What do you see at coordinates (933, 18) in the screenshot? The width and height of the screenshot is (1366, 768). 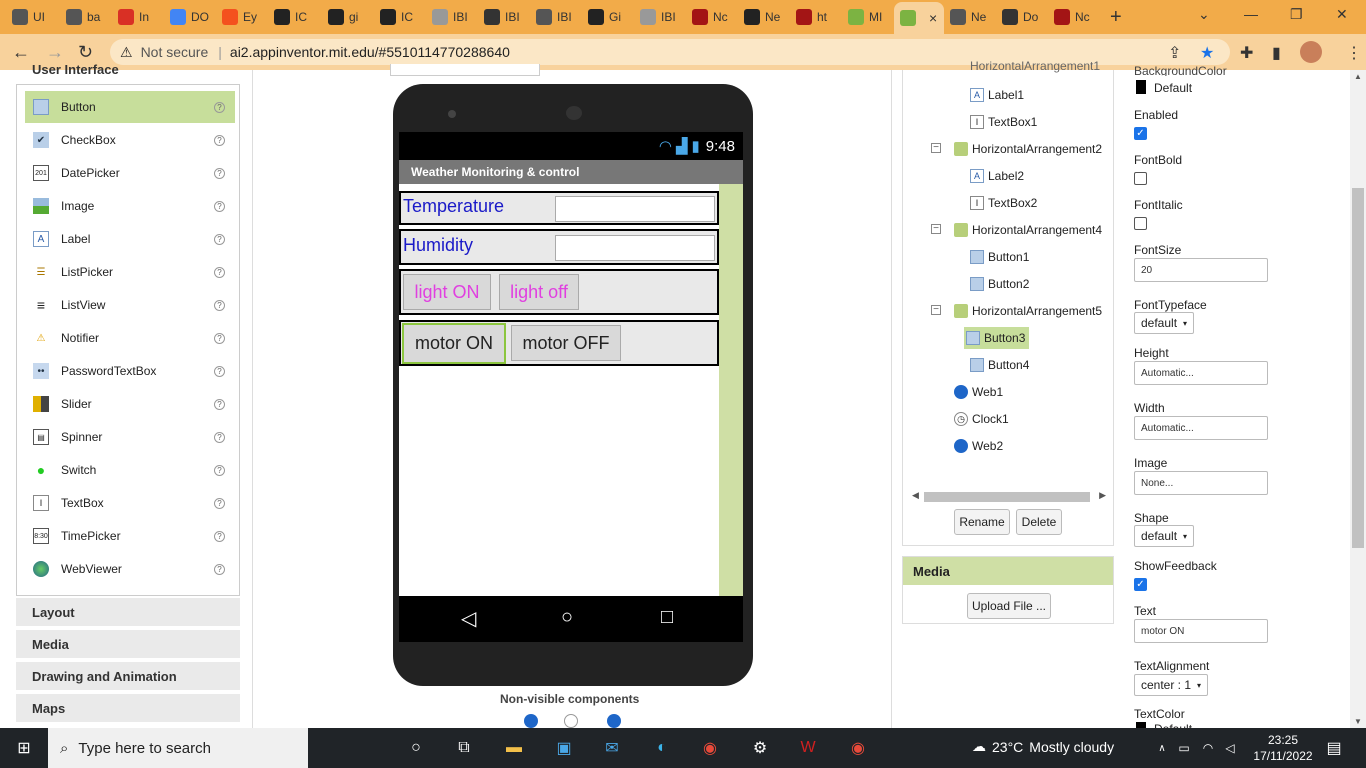 I see `close-tab-icon: ×` at bounding box center [933, 18].